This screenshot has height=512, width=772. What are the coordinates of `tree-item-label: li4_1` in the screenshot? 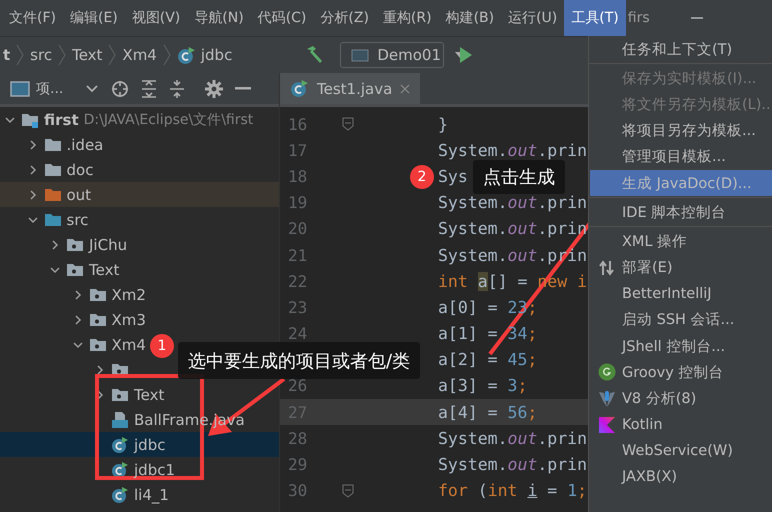 It's located at (151, 495).